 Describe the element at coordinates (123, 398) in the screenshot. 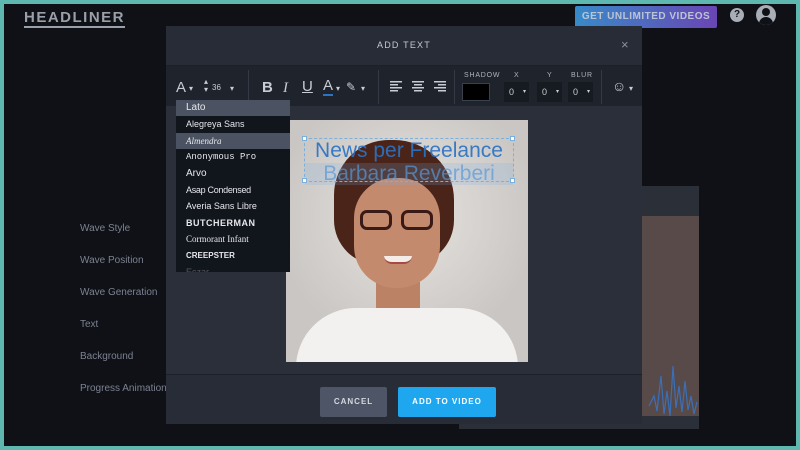

I see `side-menu-progress-animation: Progress Animation` at that location.